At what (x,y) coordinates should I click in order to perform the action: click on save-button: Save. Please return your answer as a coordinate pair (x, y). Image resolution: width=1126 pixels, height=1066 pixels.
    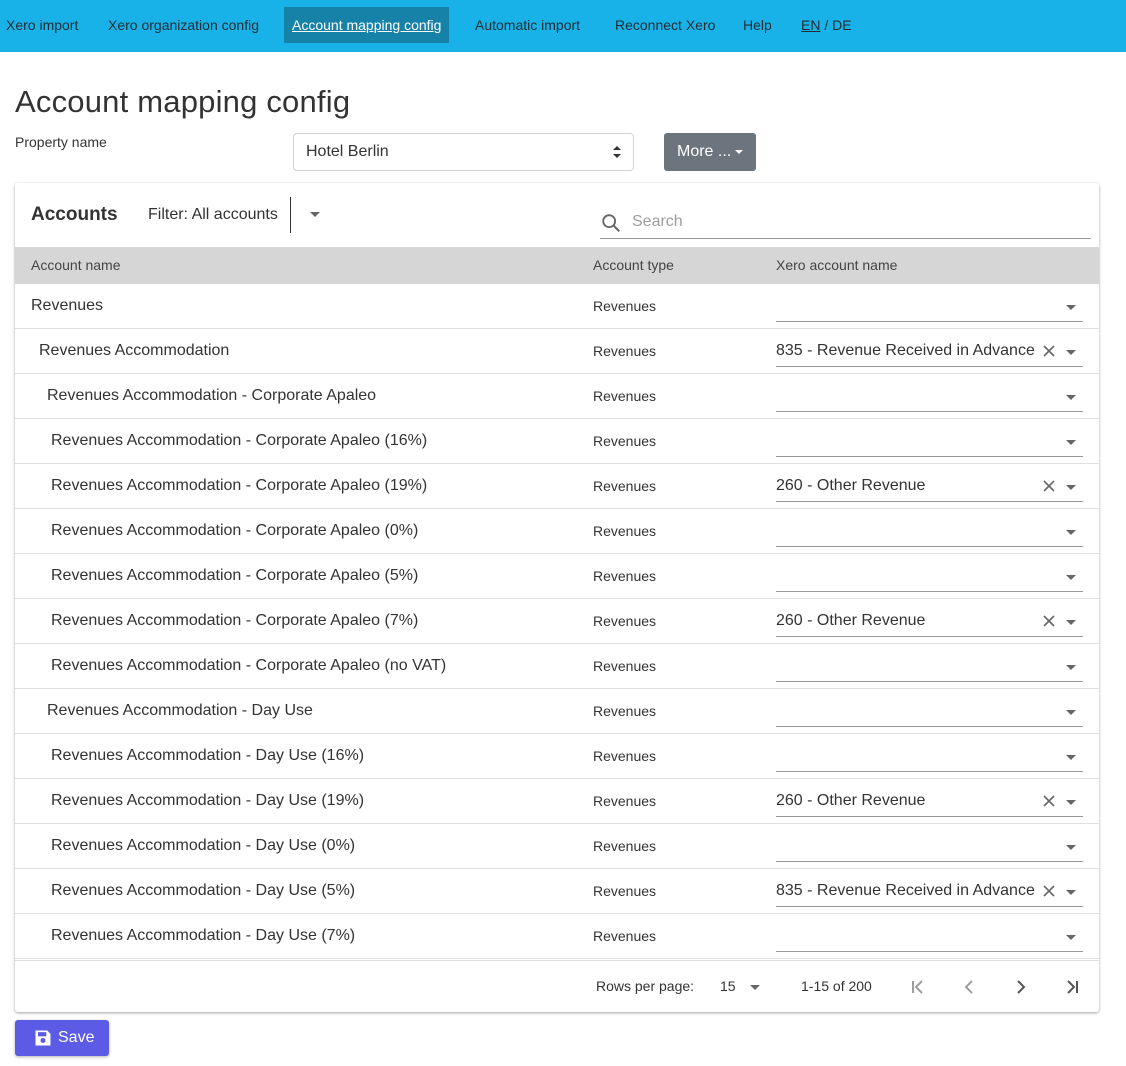
    Looking at the image, I should click on (62, 1038).